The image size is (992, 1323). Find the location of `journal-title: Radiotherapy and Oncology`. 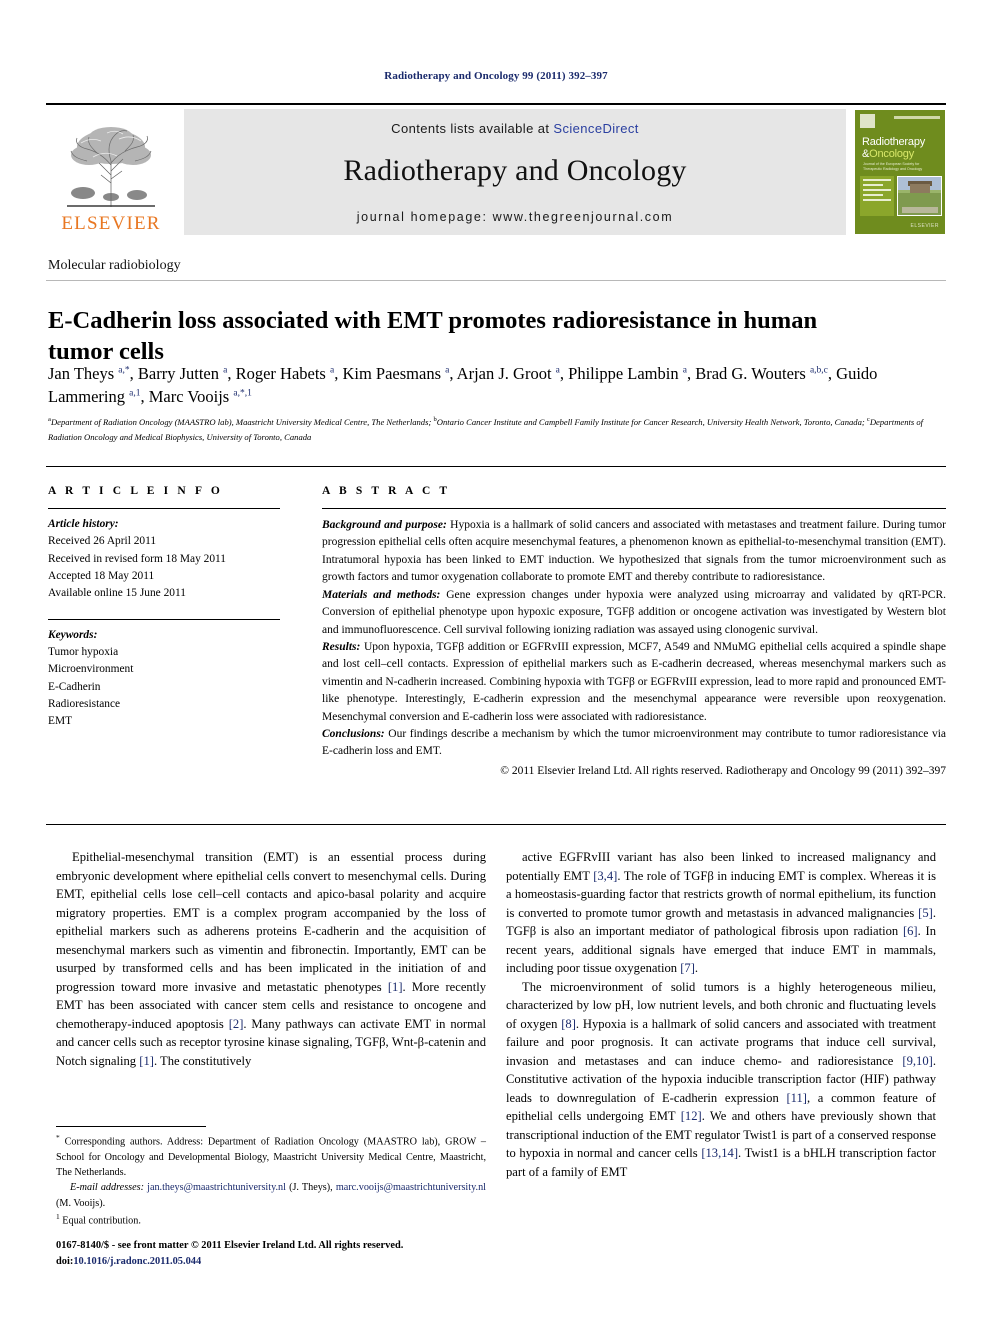

journal-title: Radiotherapy and Oncology is located at coordinates (515, 170).